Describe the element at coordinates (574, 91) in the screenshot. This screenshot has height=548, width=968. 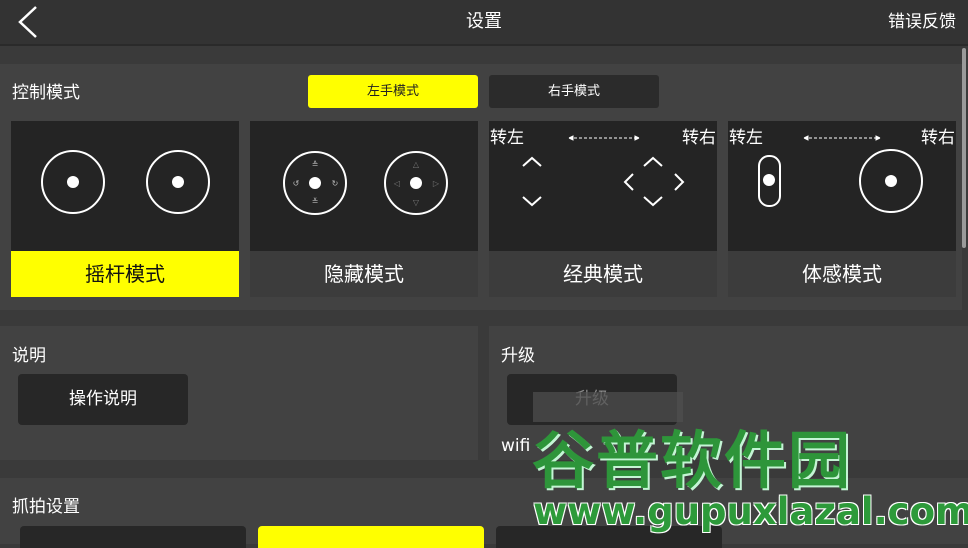
I see `right-hand-mode-tab: 右手模式` at that location.